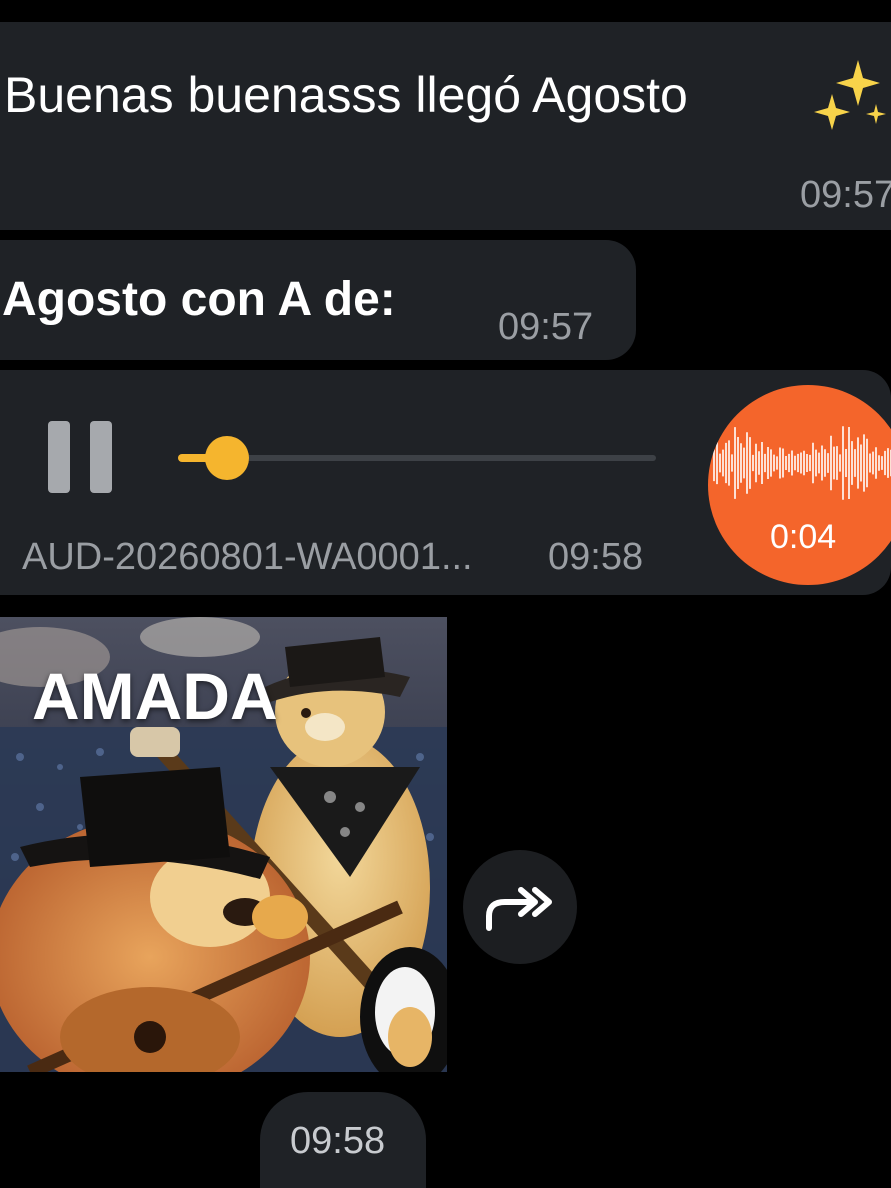  Describe the element at coordinates (803, 537) in the screenshot. I see `audio-duration: 0:04` at that location.